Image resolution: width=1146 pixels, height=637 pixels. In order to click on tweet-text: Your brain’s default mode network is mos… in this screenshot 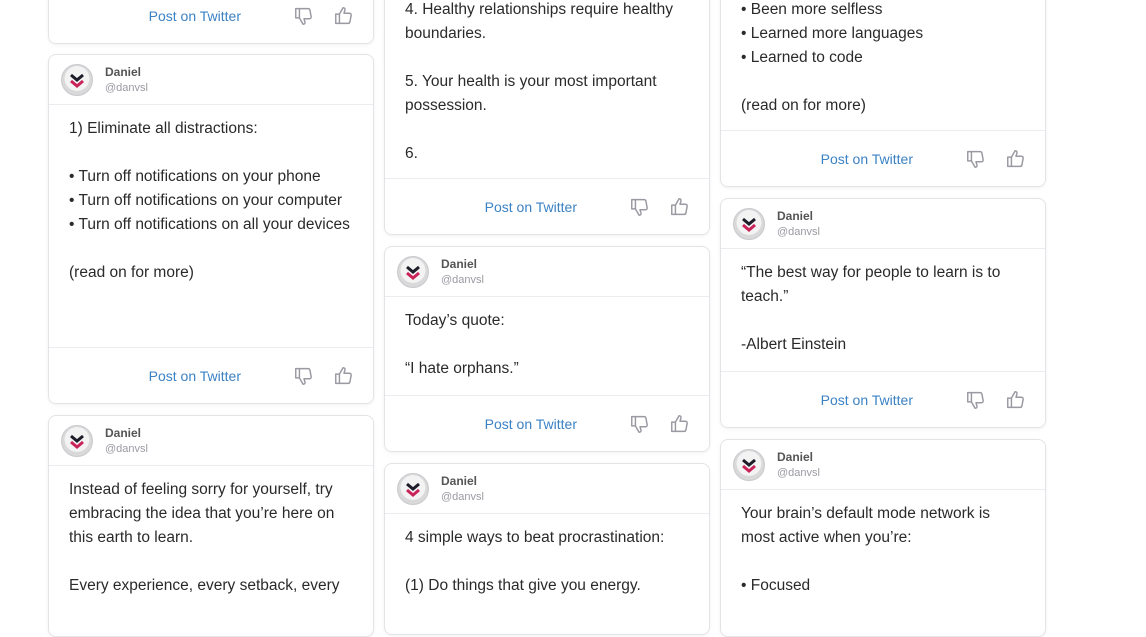, I will do `click(866, 549)`.